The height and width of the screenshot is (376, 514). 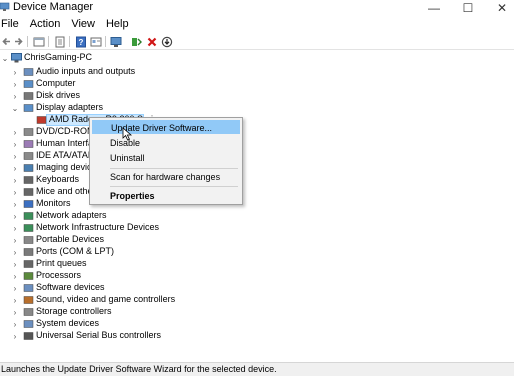 What do you see at coordinates (434, 8) in the screenshot?
I see `minimize-button: —` at bounding box center [434, 8].